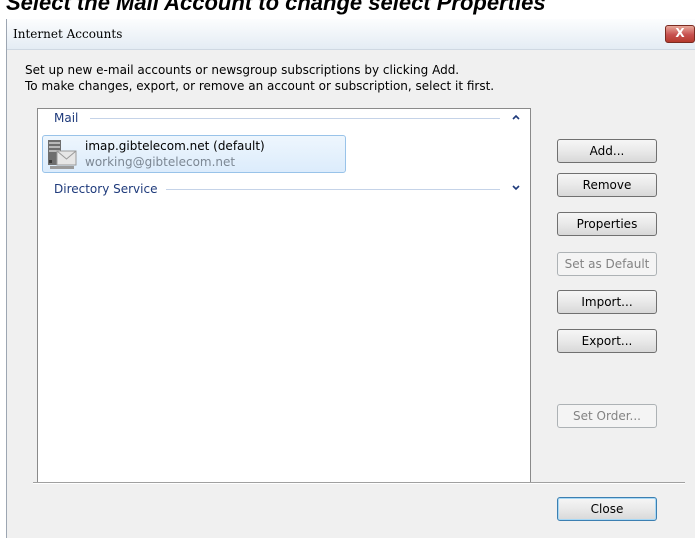  I want to click on group-header-directory-service: Directory Service, so click(284, 189).